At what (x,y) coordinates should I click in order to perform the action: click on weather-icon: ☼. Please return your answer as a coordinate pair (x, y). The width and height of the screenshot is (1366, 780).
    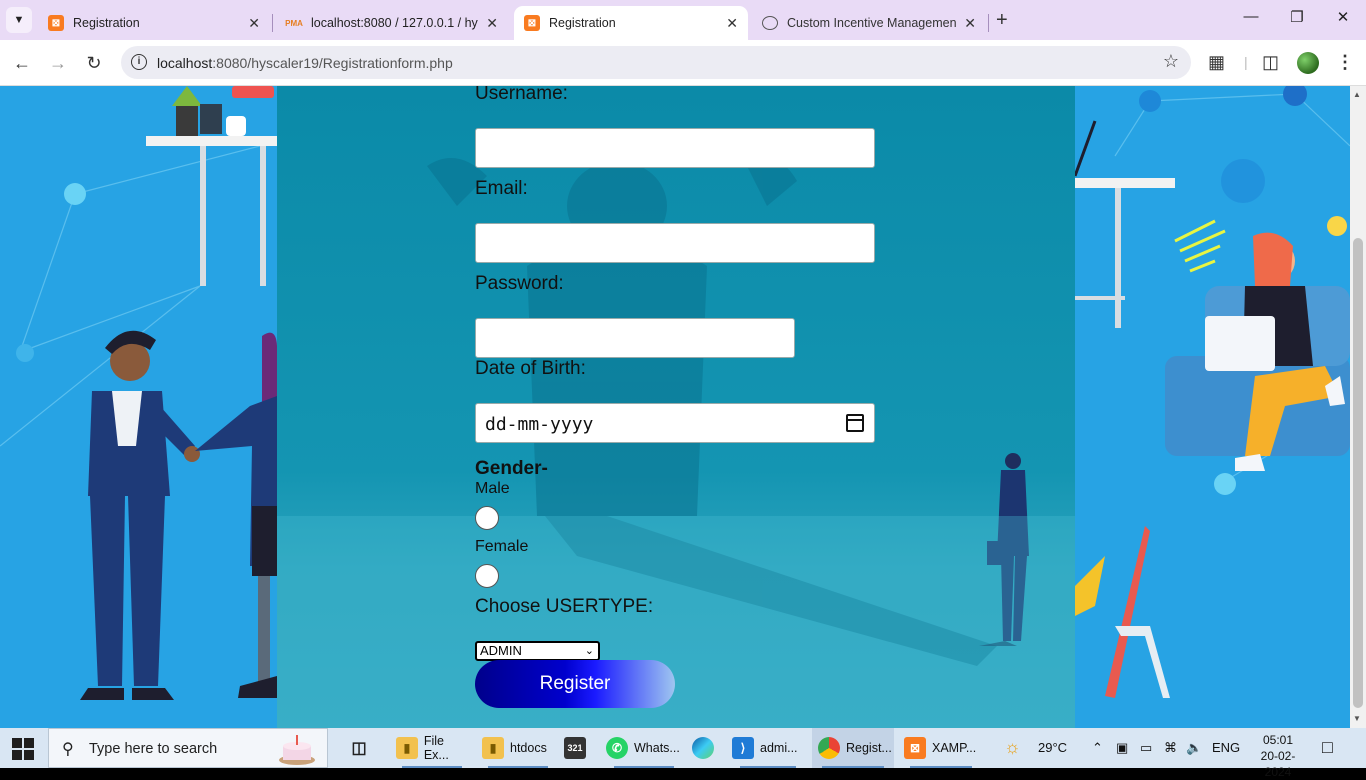
    Looking at the image, I should click on (1012, 747).